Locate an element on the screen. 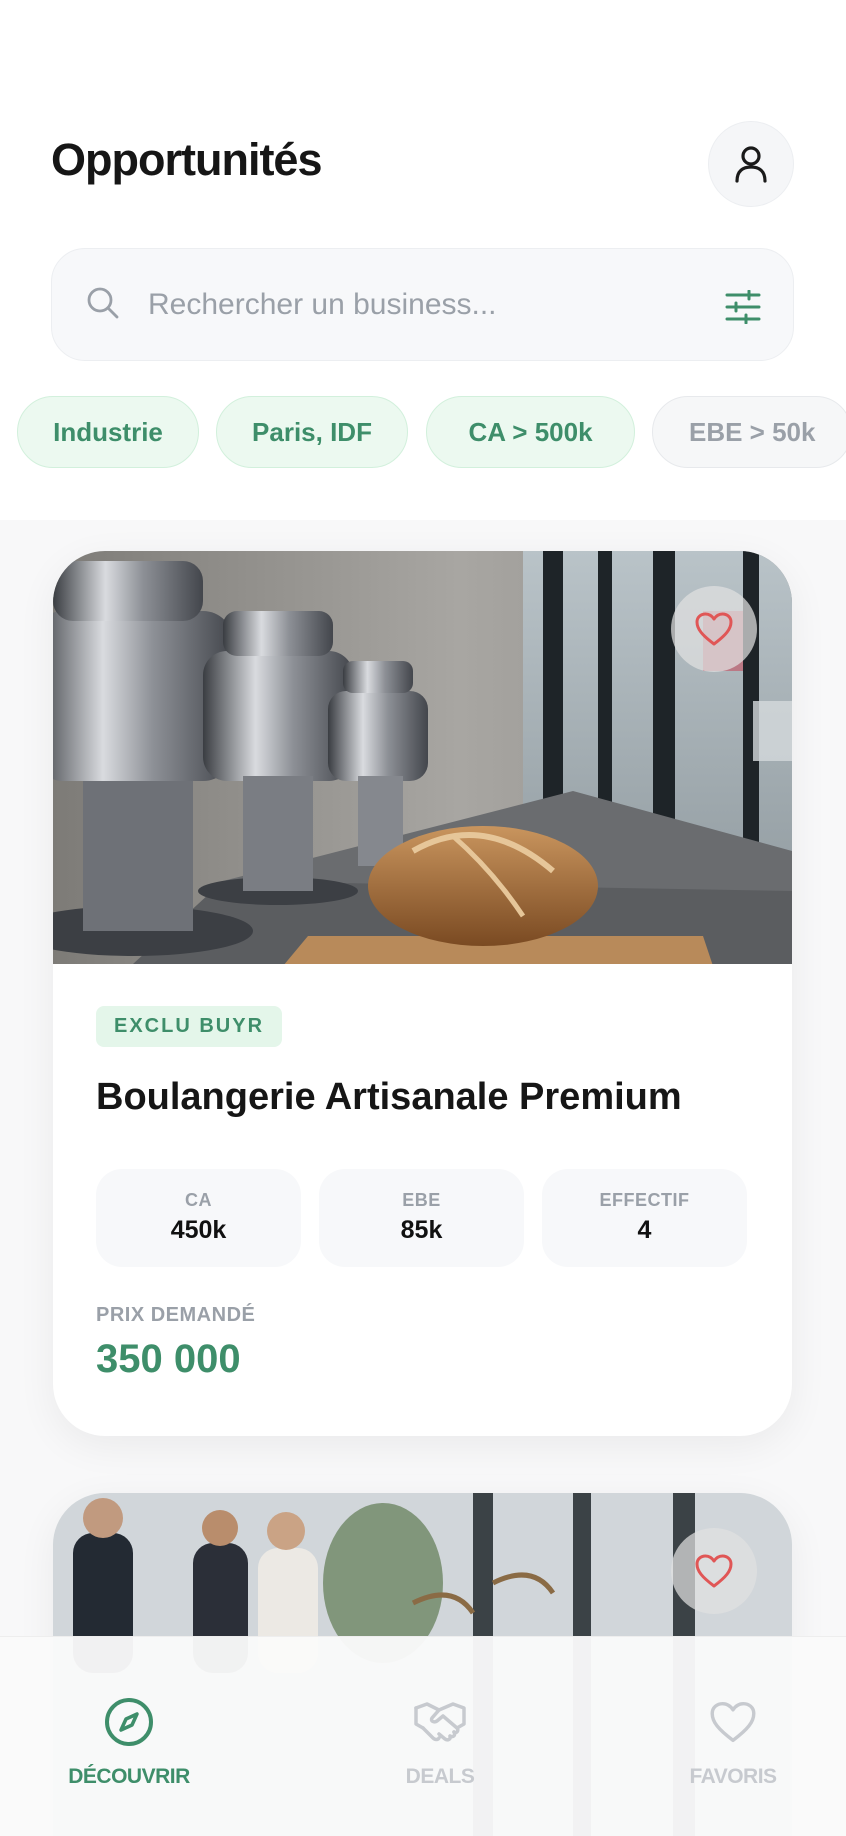 This screenshot has height=1836, width=846. nav-label: DÉCOUVRIR is located at coordinates (129, 1776).